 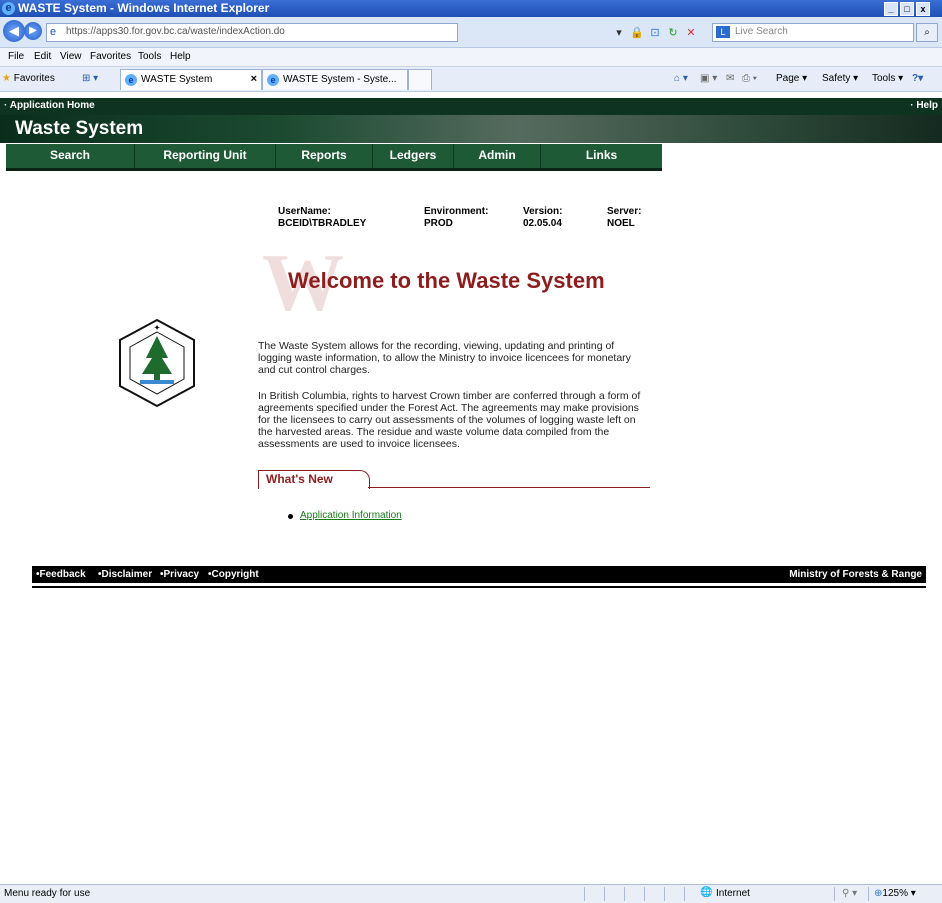 What do you see at coordinates (420, 79) in the screenshot?
I see `new-tab-button` at bounding box center [420, 79].